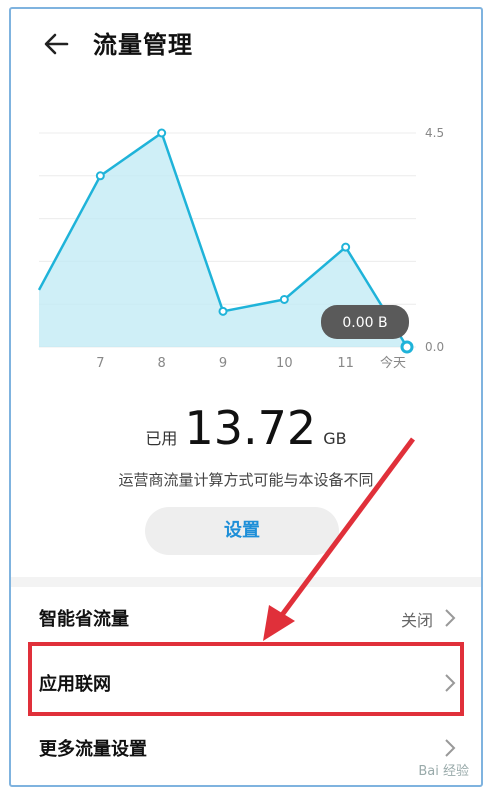  I want to click on annotation-arrow-icon, so click(339, 539).